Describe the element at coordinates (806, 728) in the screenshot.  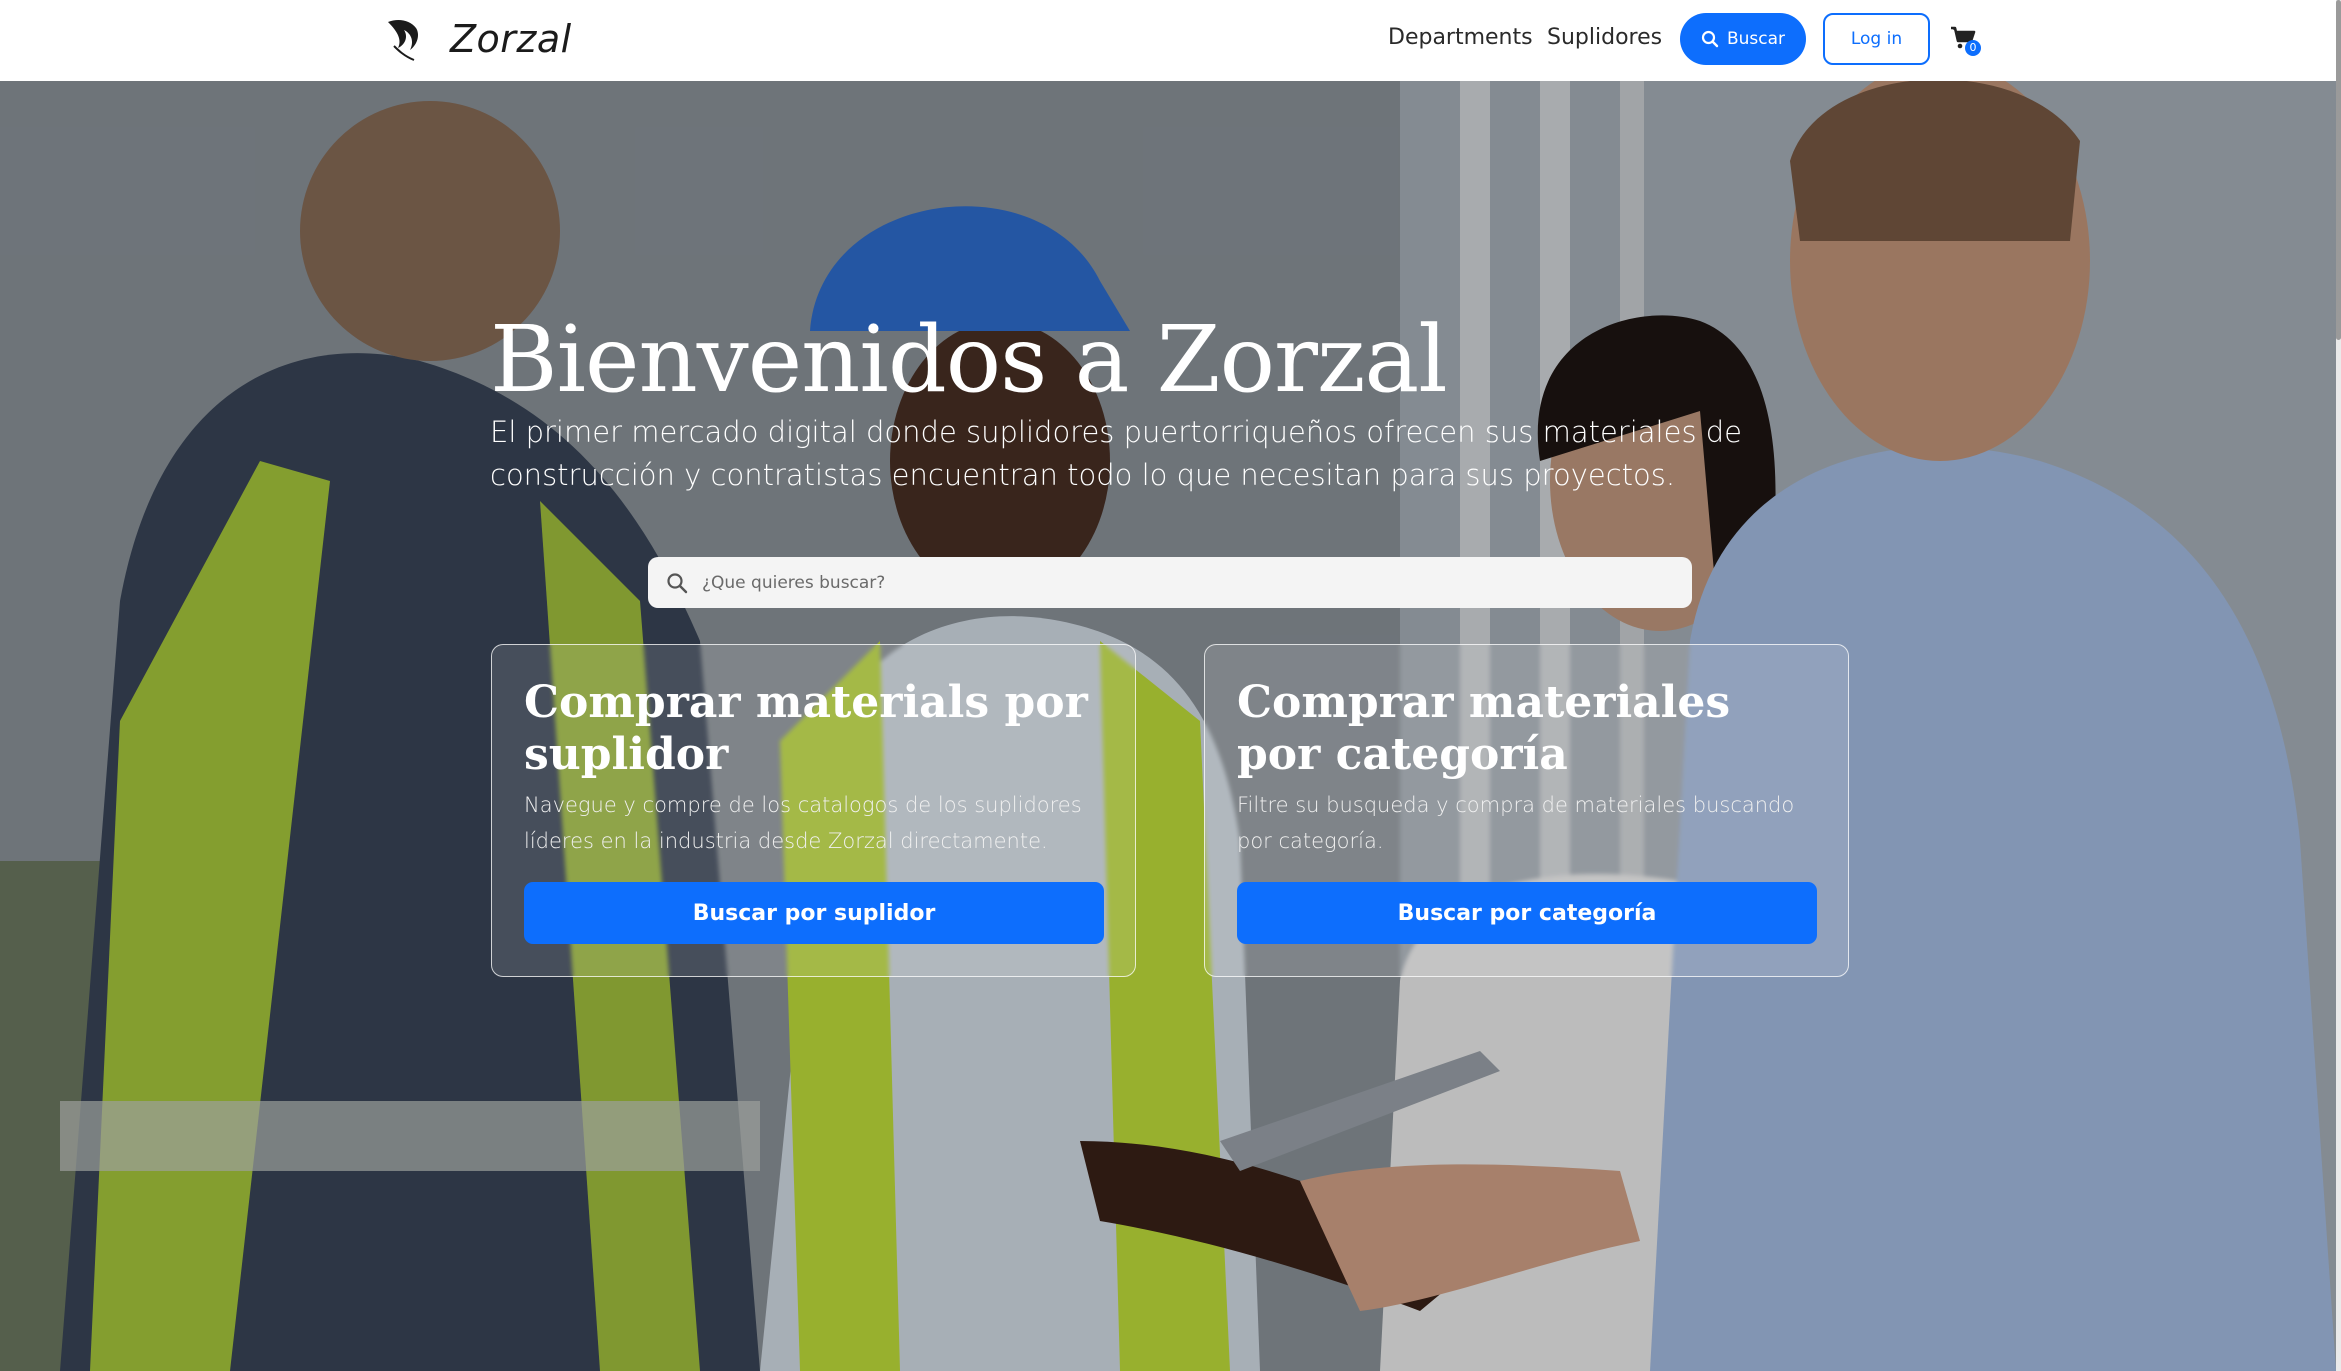
I see `supplier-card-title: Comprar materials por suplidor` at that location.